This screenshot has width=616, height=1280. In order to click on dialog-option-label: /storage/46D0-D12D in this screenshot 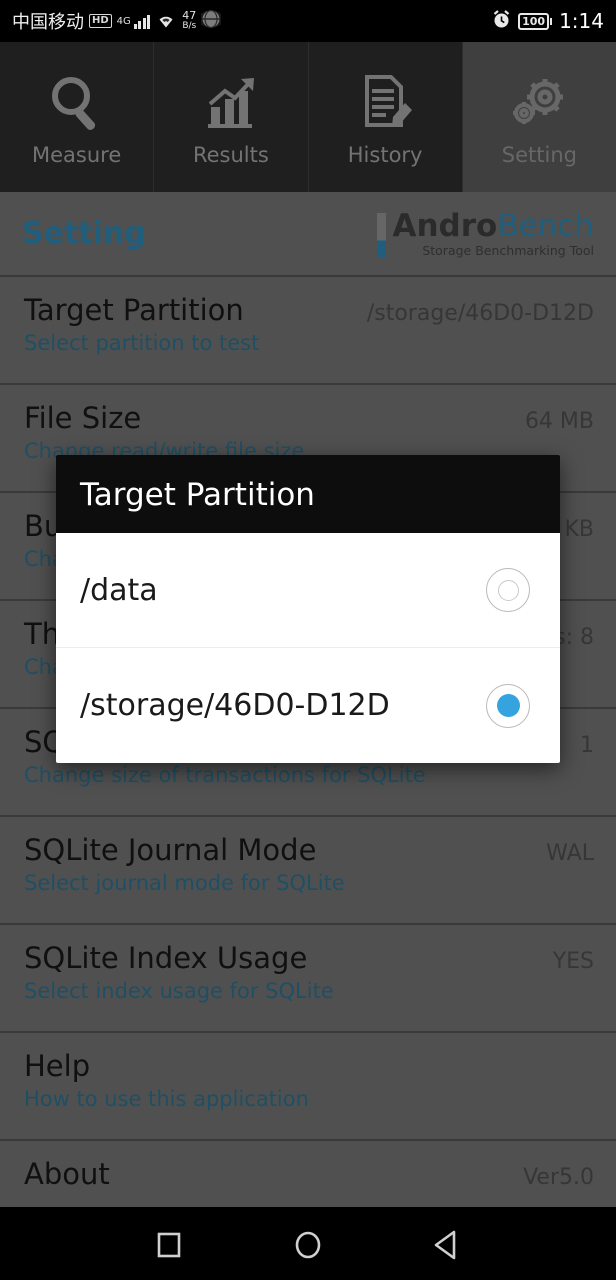, I will do `click(235, 705)`.